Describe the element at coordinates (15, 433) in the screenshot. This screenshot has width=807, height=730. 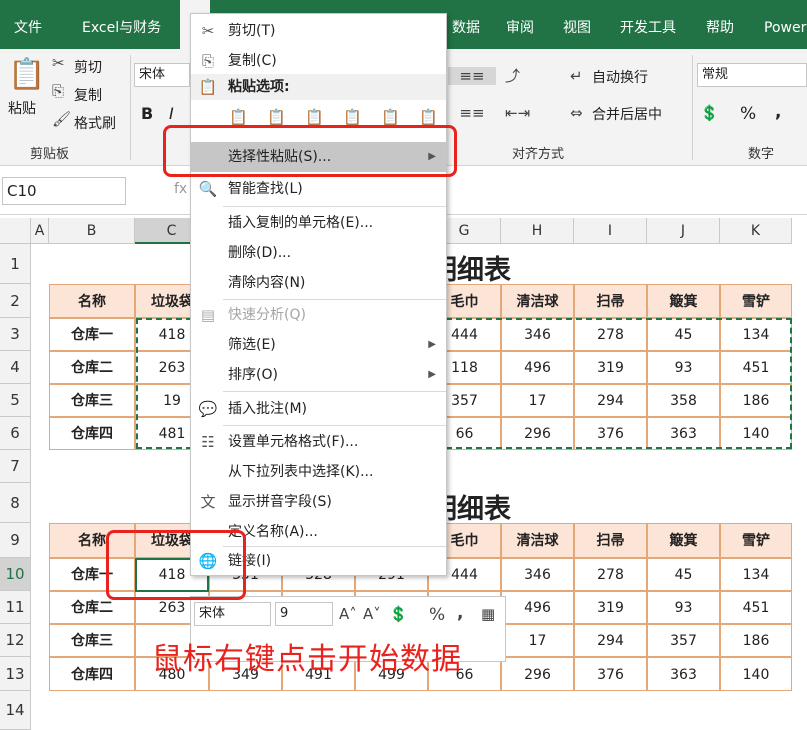
I see `row-header: 6` at that location.